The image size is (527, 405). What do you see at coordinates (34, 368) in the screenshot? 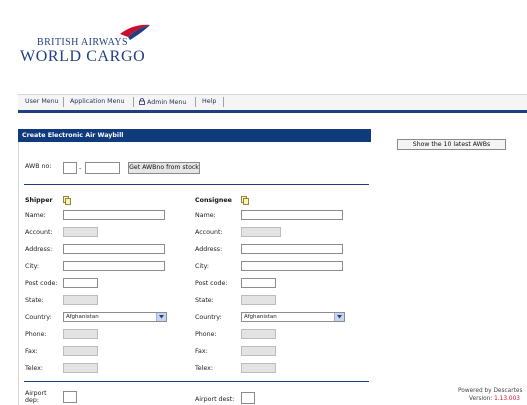
I see `shipper-telex-label: Telex:` at bounding box center [34, 368].